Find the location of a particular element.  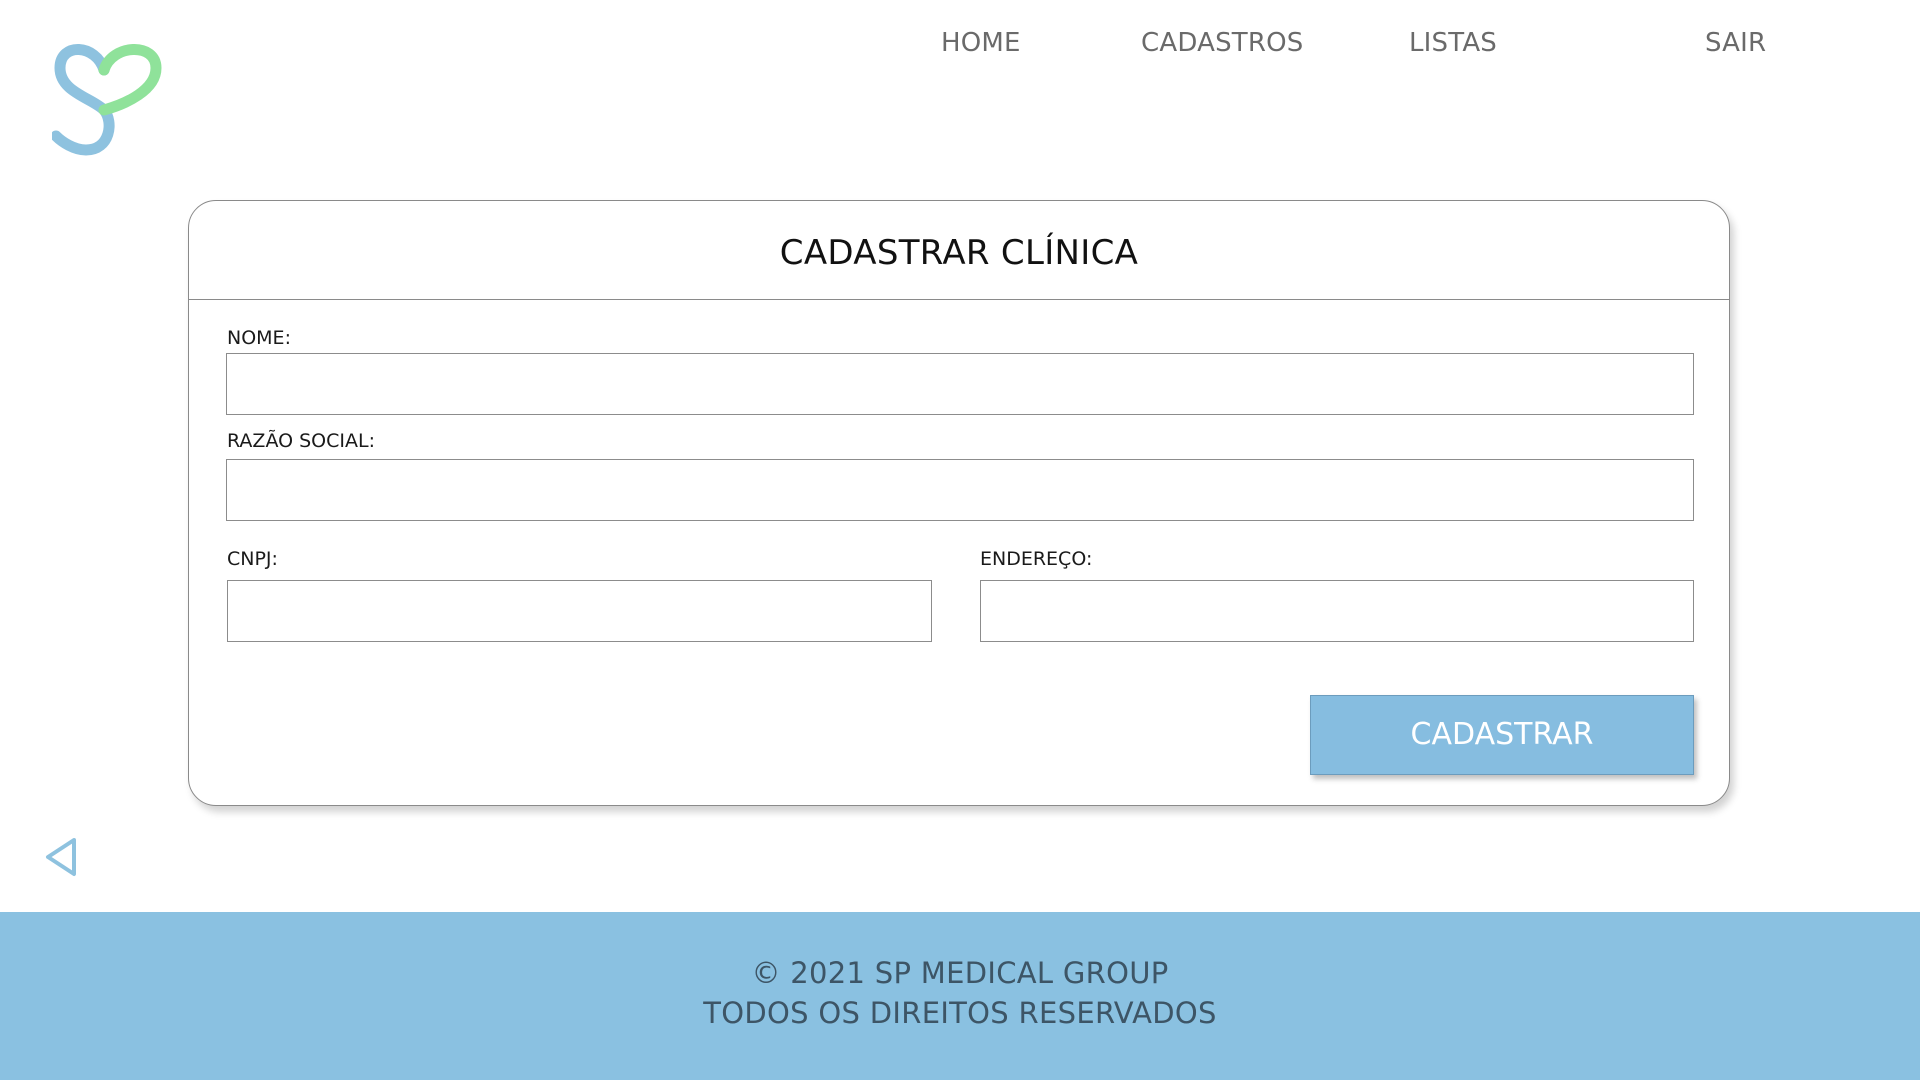

cnpj-input is located at coordinates (579, 611).